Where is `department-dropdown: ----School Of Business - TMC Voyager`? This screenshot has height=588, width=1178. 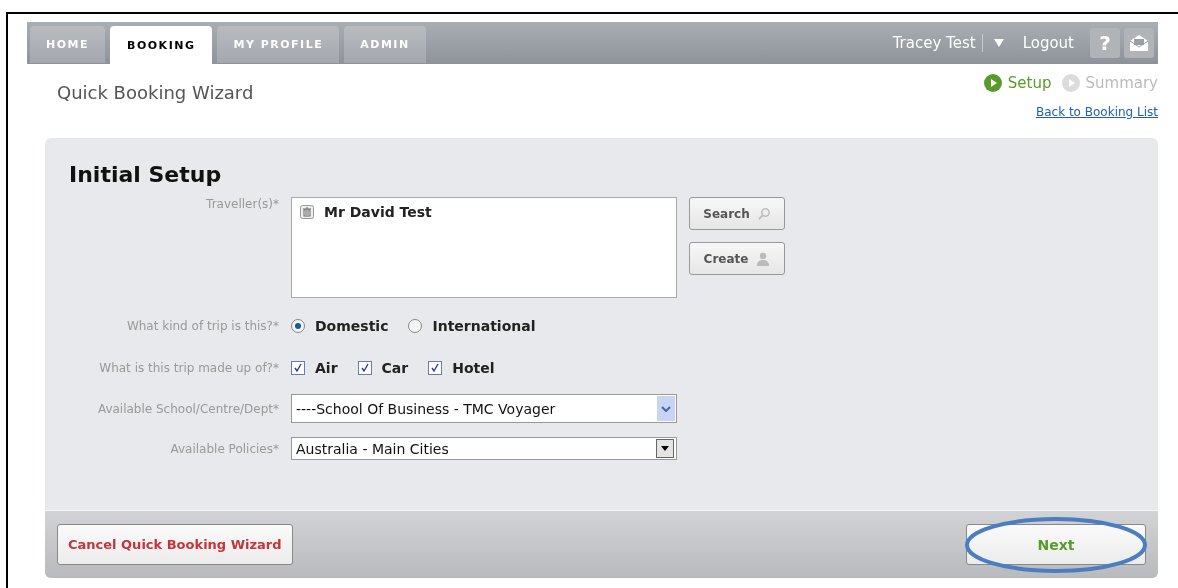
department-dropdown: ----School Of Business - TMC Voyager is located at coordinates (484, 408).